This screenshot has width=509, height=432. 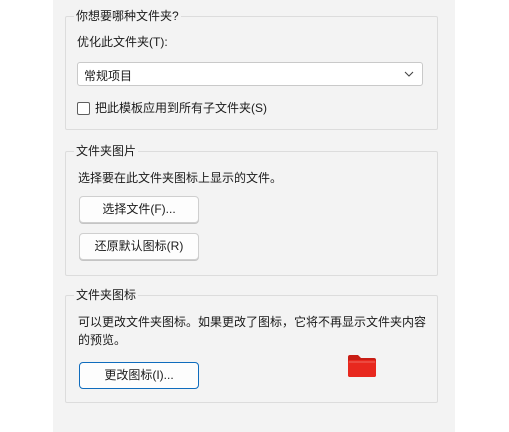 I want to click on optimize-select: 常规项目, so click(x=250, y=74).